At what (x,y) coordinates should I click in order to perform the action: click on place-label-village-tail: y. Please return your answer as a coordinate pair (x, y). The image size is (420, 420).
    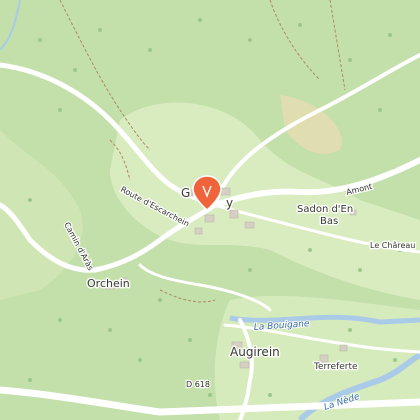
    Looking at the image, I should click on (229, 203).